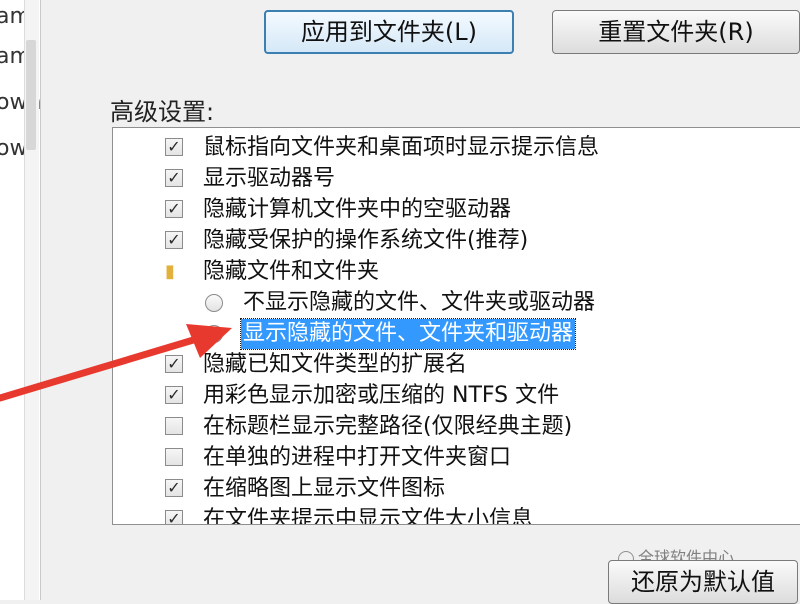 The height and width of the screenshot is (604, 800). I want to click on reset-folders-button: 重置文件夹(R), so click(676, 32).